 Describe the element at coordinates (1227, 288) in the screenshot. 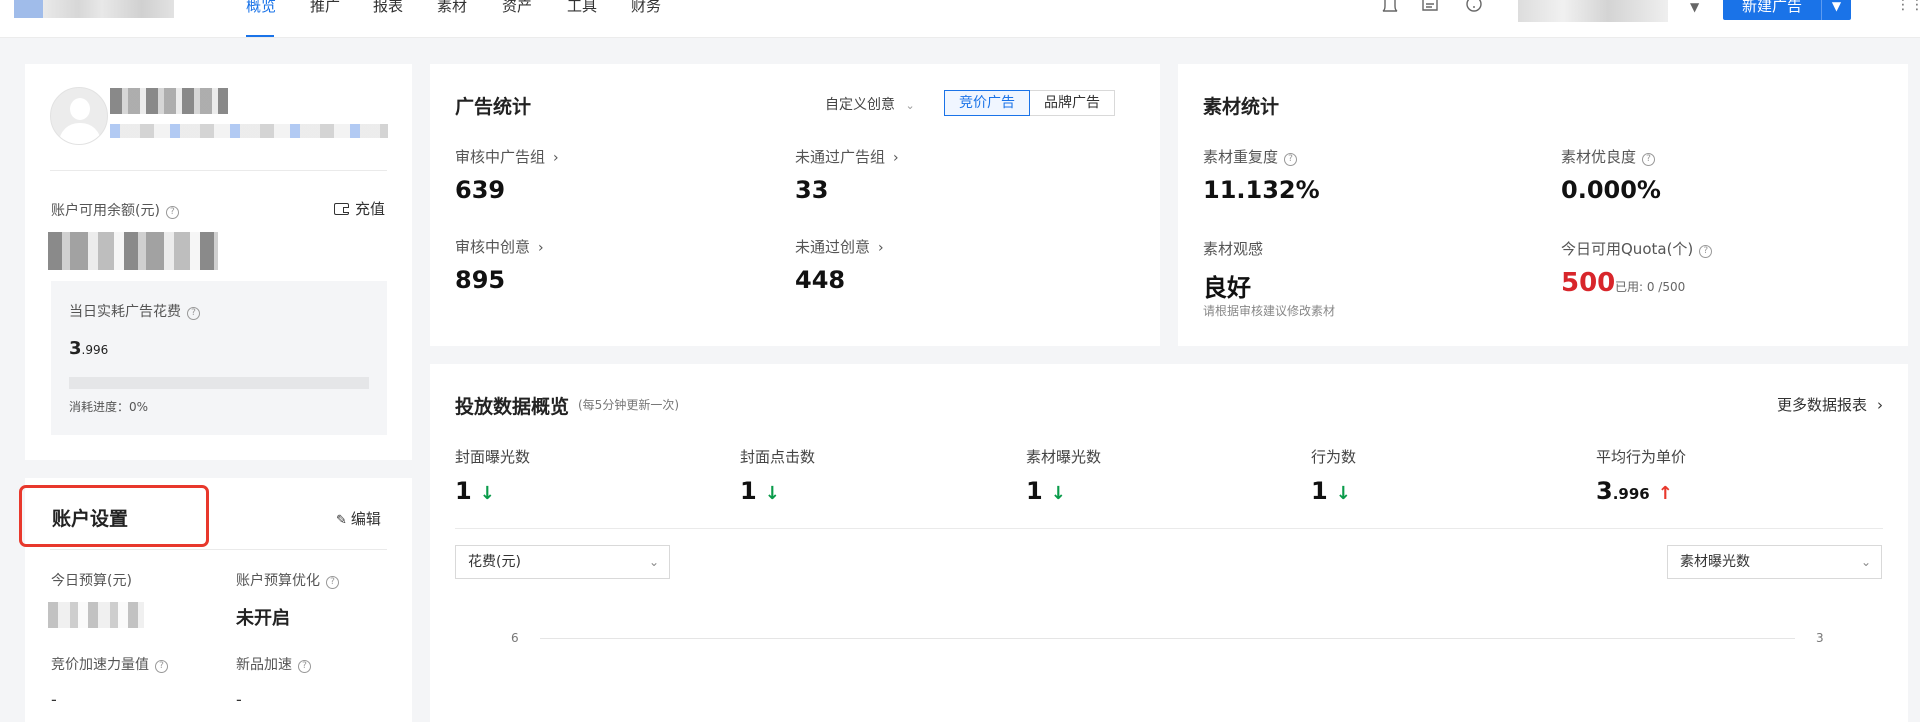

I see `material-look-value: 良好` at that location.